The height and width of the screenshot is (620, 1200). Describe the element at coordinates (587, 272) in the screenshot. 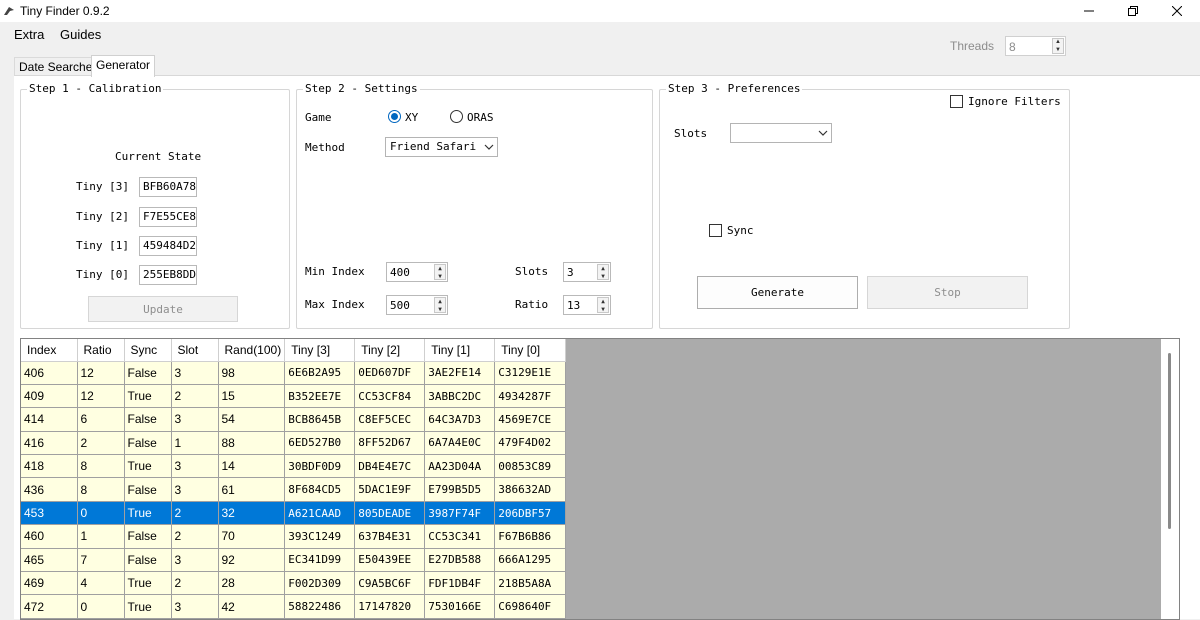

I see `slots-stepper: 3 ▲ ▼` at that location.